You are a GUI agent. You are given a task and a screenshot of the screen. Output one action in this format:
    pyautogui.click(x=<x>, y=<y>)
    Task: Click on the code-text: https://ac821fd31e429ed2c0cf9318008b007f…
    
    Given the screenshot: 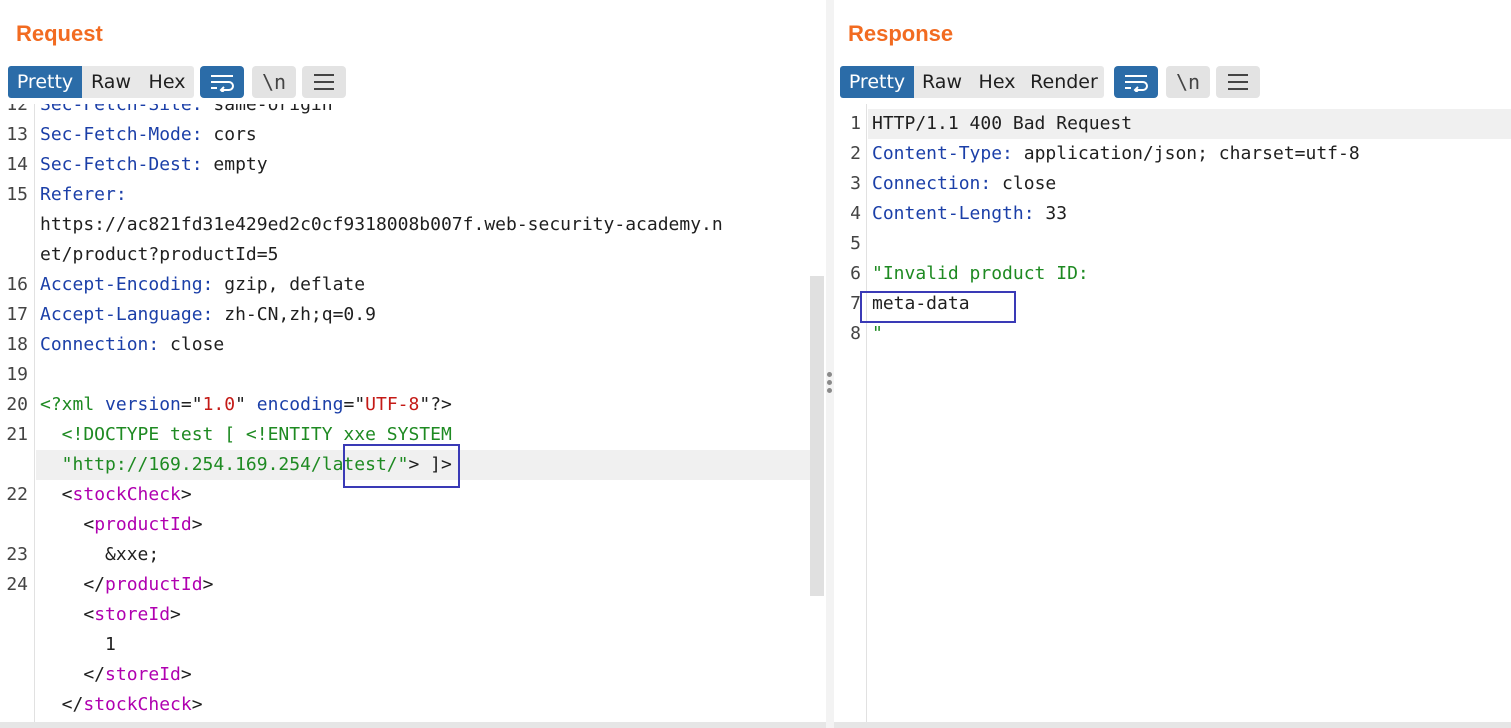 What is the action you would take?
    pyautogui.click(x=381, y=225)
    